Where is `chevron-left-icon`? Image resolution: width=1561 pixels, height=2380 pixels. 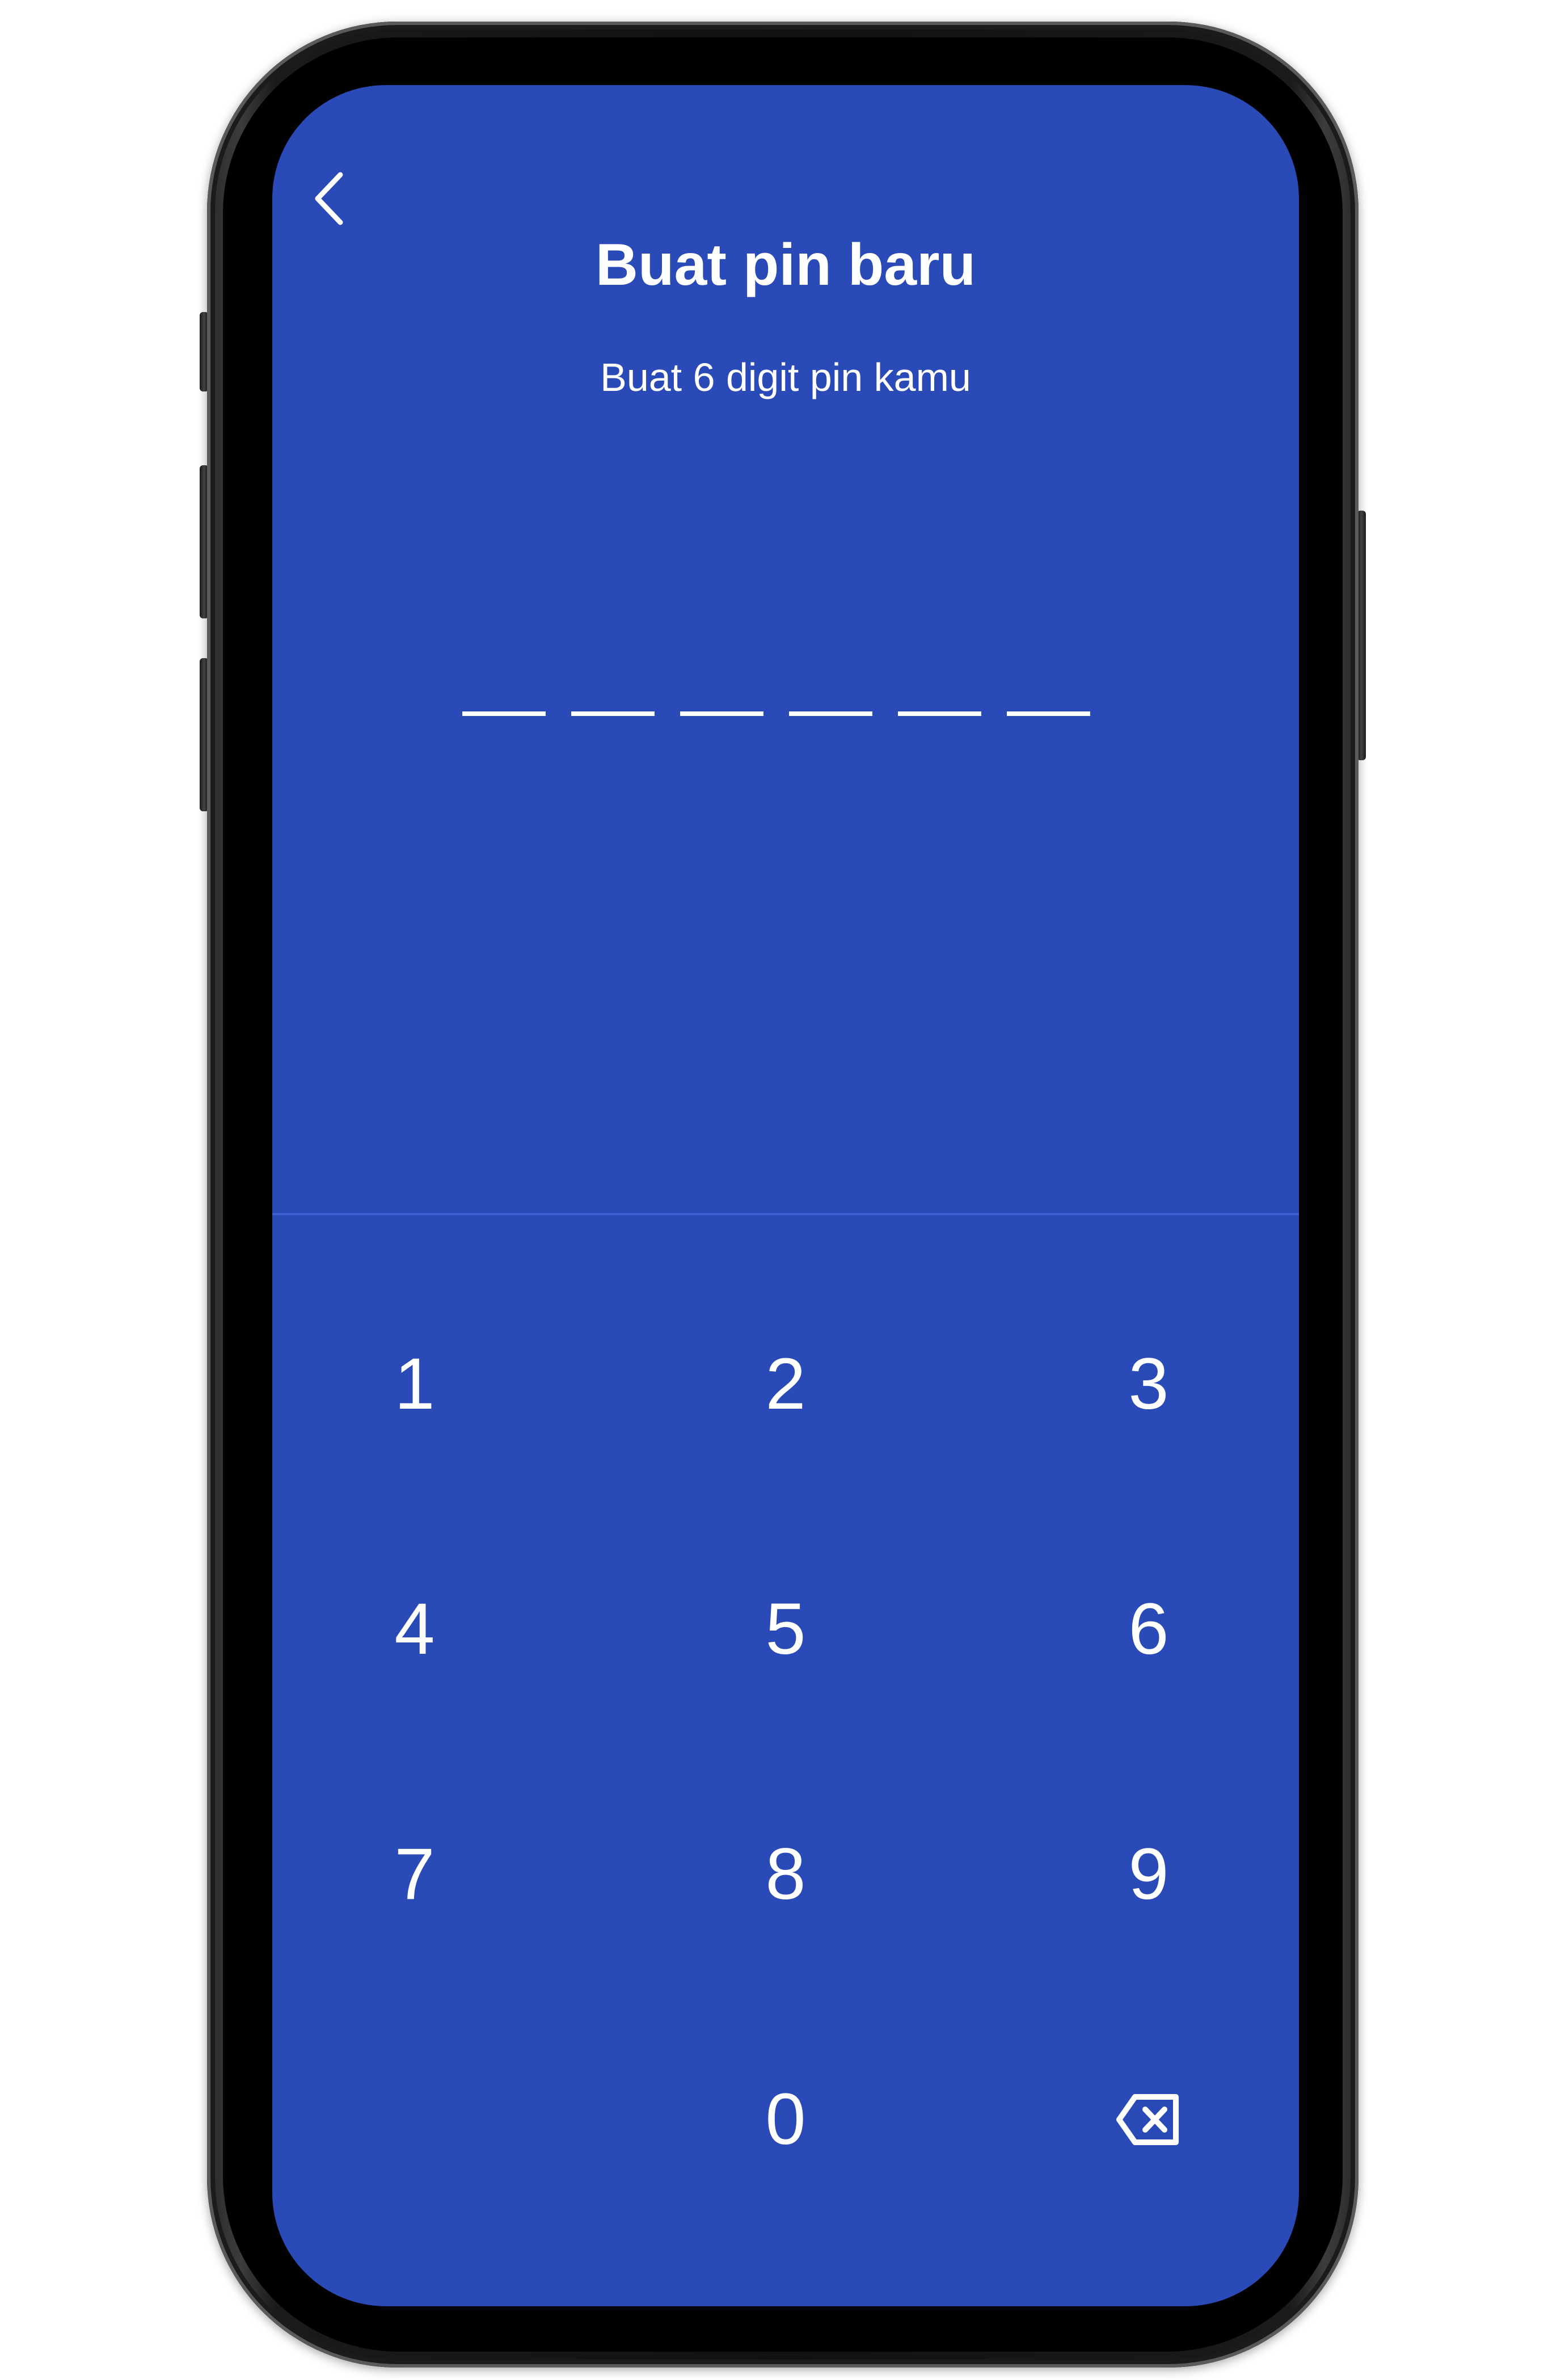 chevron-left-icon is located at coordinates (329, 198).